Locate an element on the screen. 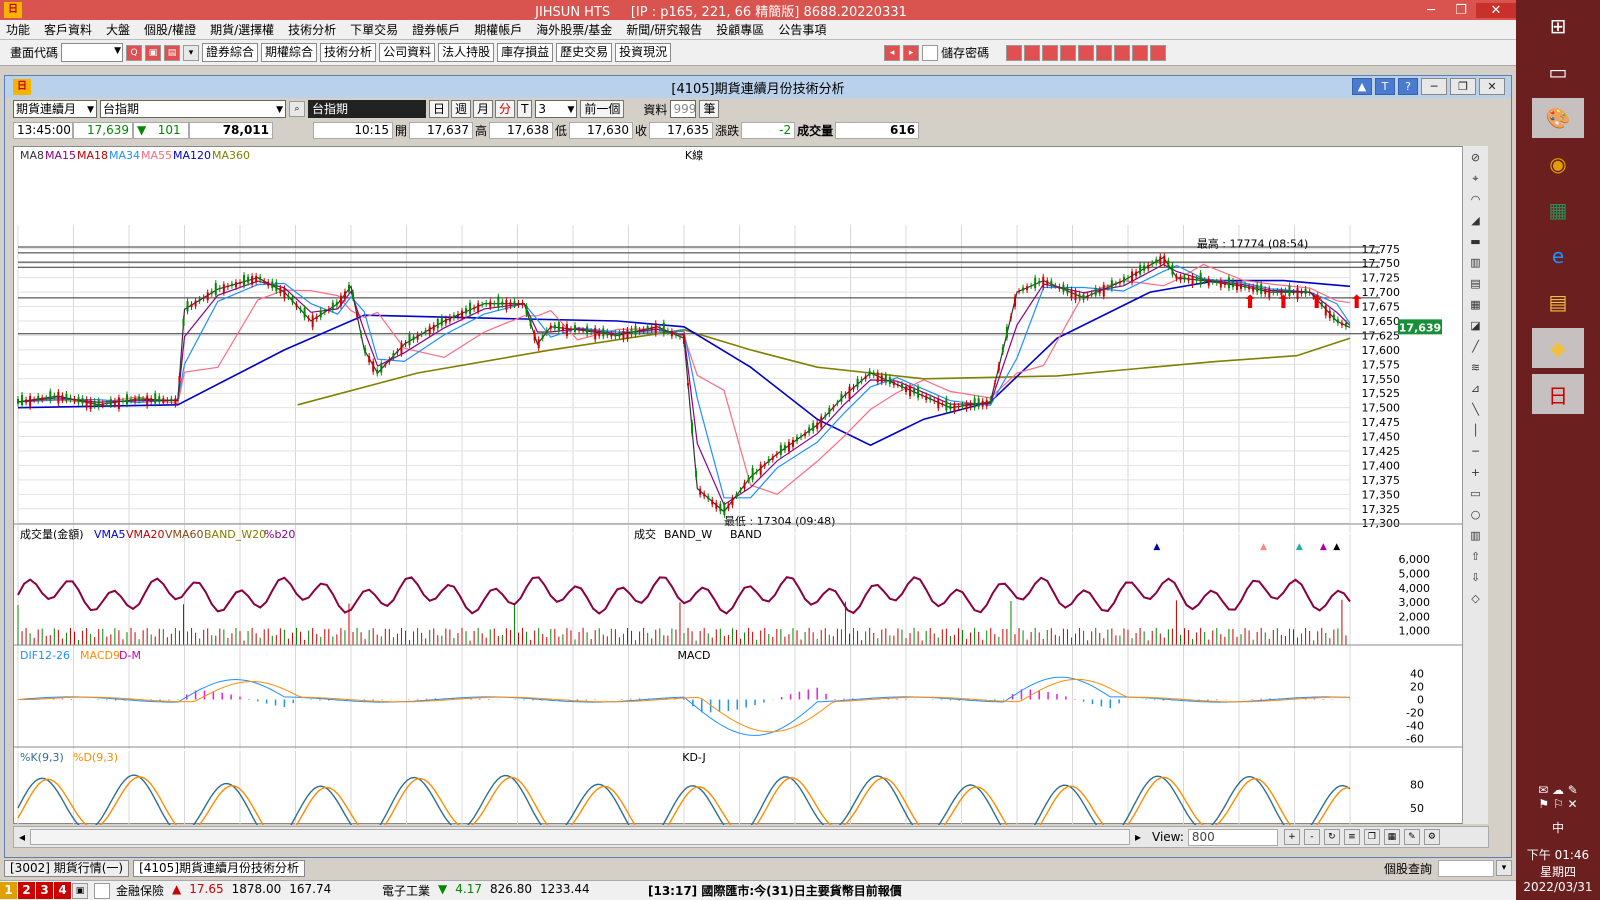 Image resolution: width=1600 pixels, height=900 pixels. chart-close-button: ✕ is located at coordinates (1492, 86).